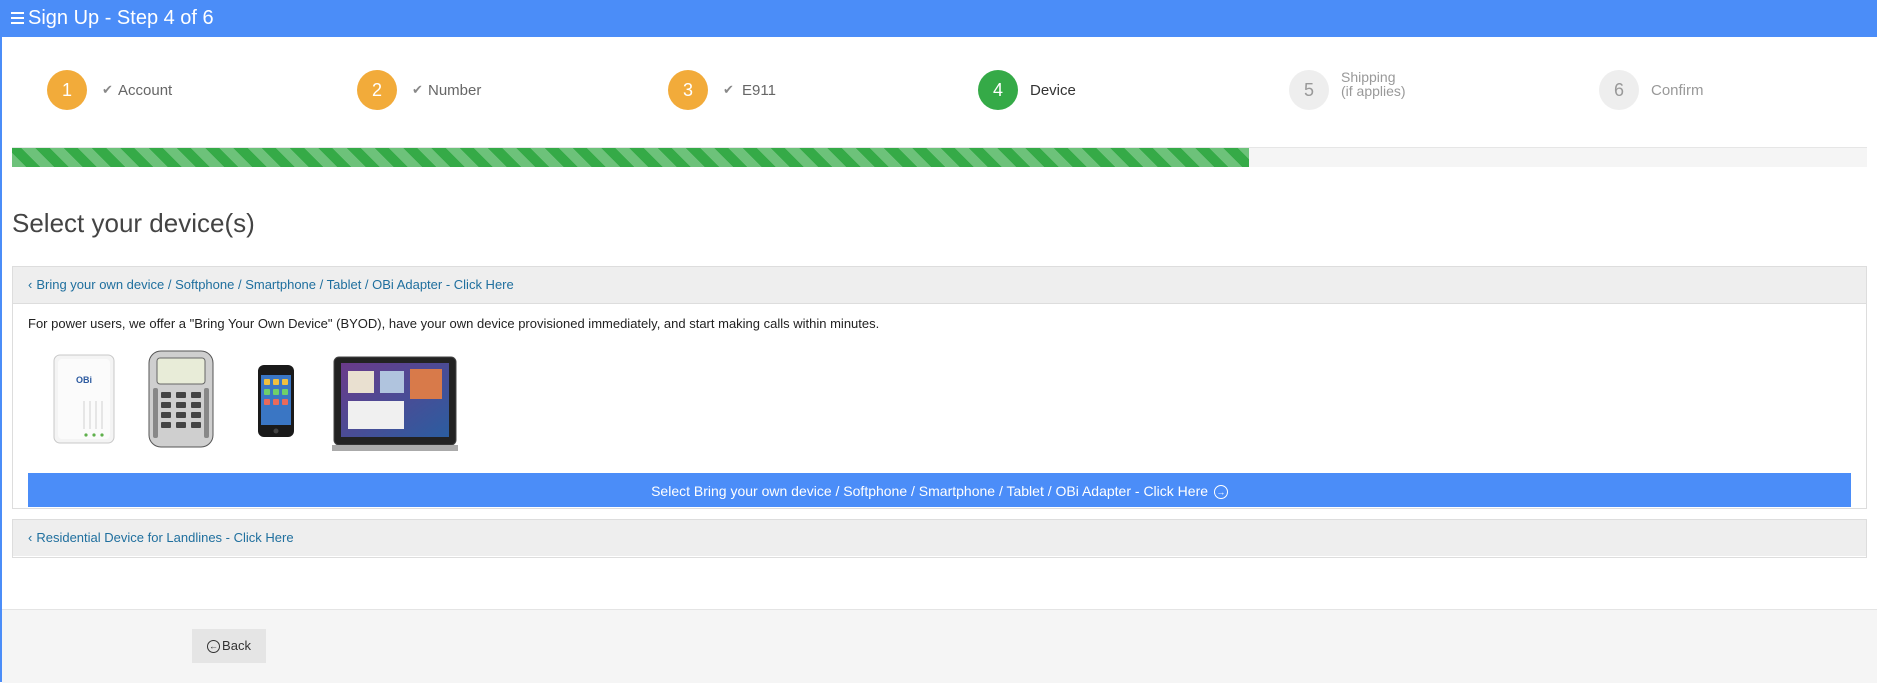 This screenshot has height=683, width=1877. What do you see at coordinates (998, 90) in the screenshot?
I see `step-number: 4` at bounding box center [998, 90].